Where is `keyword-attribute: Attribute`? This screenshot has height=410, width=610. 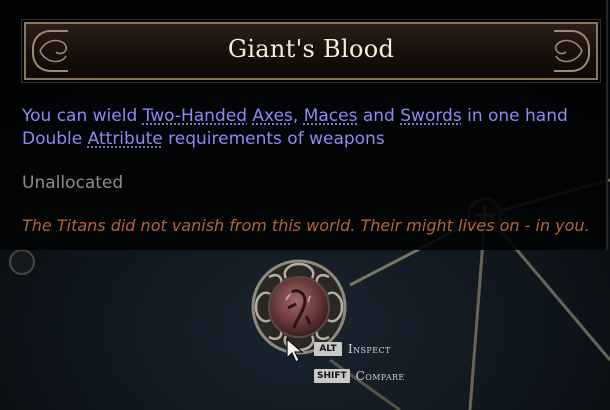 keyword-attribute: Attribute is located at coordinates (125, 139).